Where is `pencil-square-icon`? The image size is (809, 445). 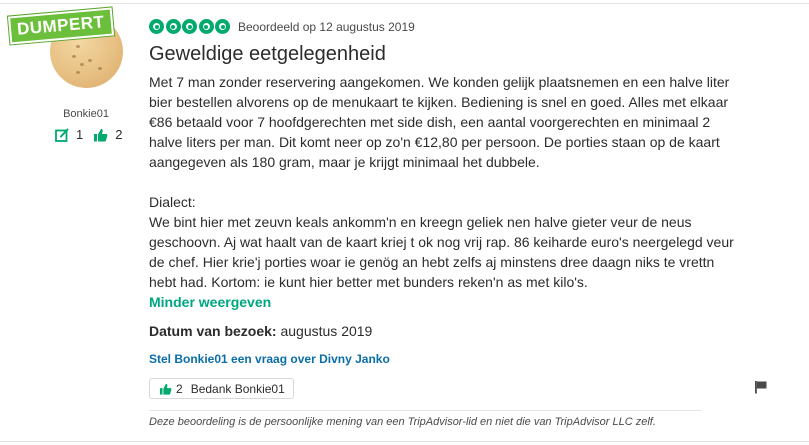 pencil-square-icon is located at coordinates (62, 135).